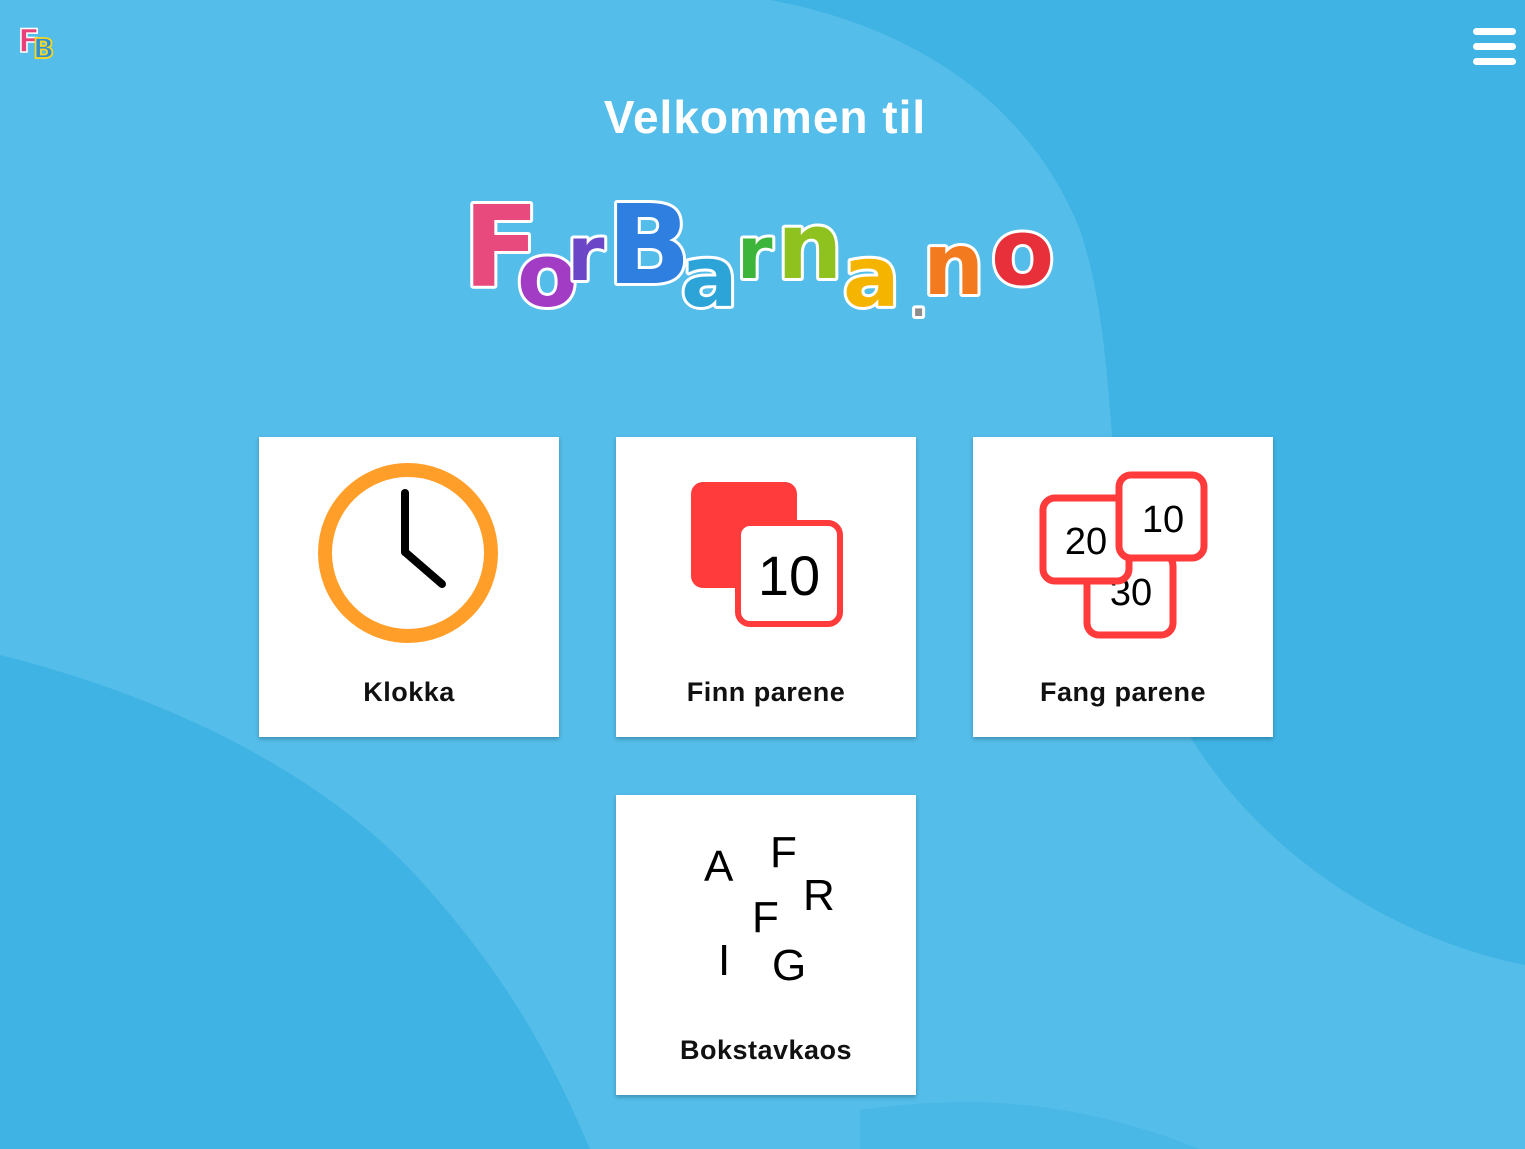 Image resolution: width=1525 pixels, height=1149 pixels. I want to click on letter-f-top: F, so click(783, 852).